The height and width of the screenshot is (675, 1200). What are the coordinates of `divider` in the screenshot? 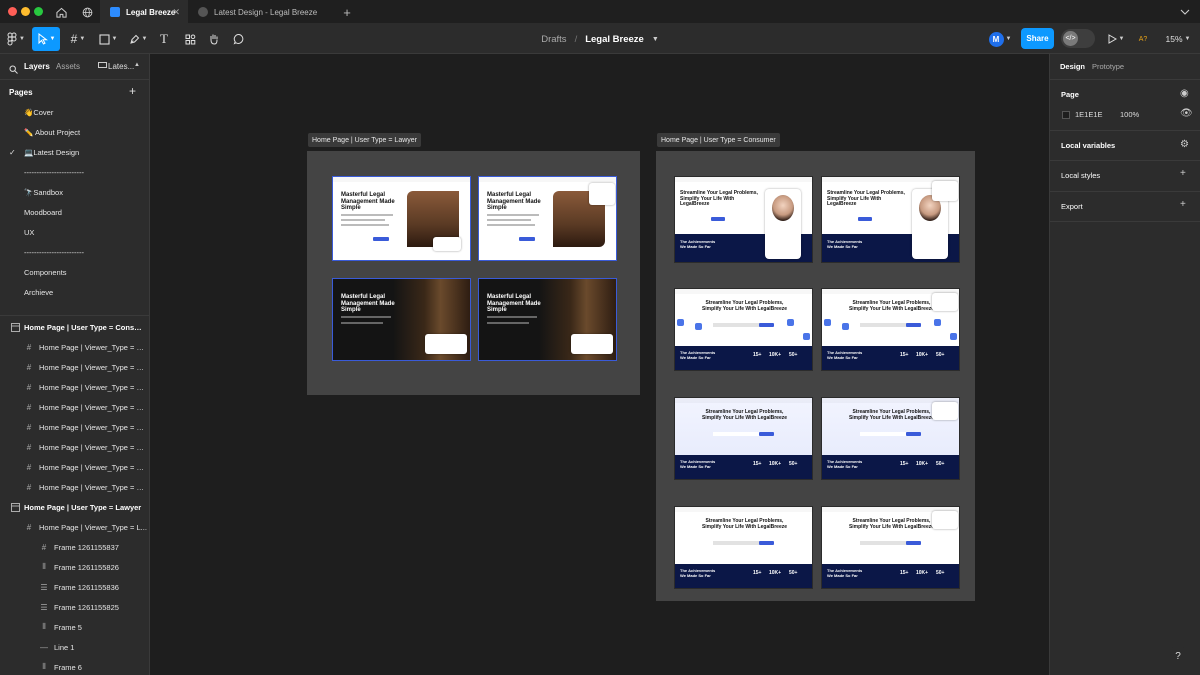 It's located at (75, 79).